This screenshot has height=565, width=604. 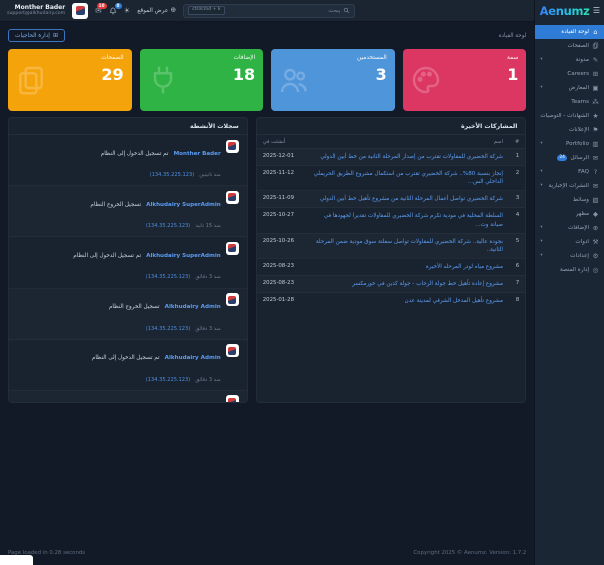 I want to click on activity-action: تسجيل الخروج النظام, so click(x=116, y=204).